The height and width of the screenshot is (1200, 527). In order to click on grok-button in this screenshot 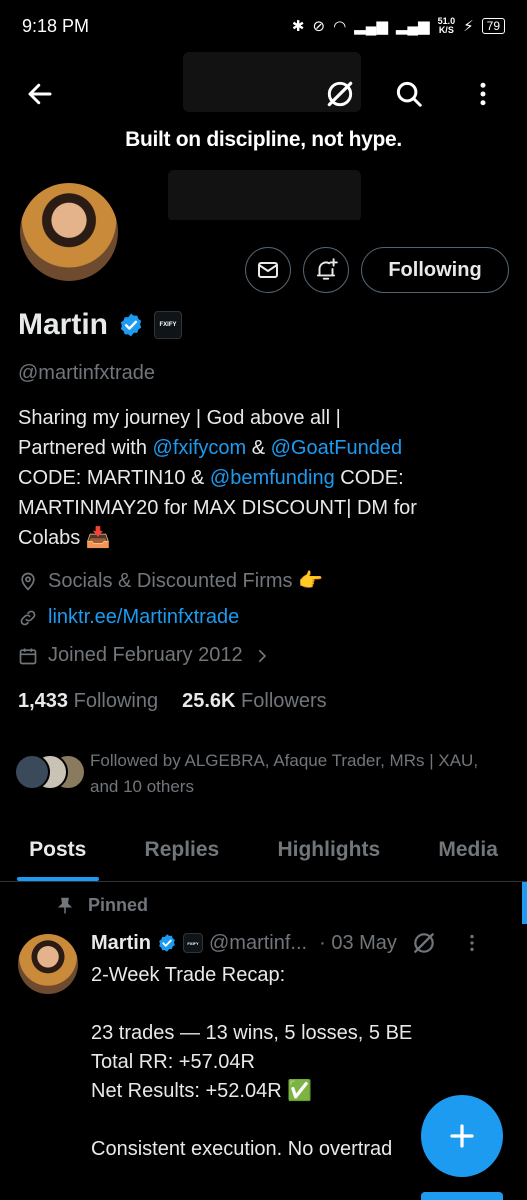, I will do `click(340, 94)`.